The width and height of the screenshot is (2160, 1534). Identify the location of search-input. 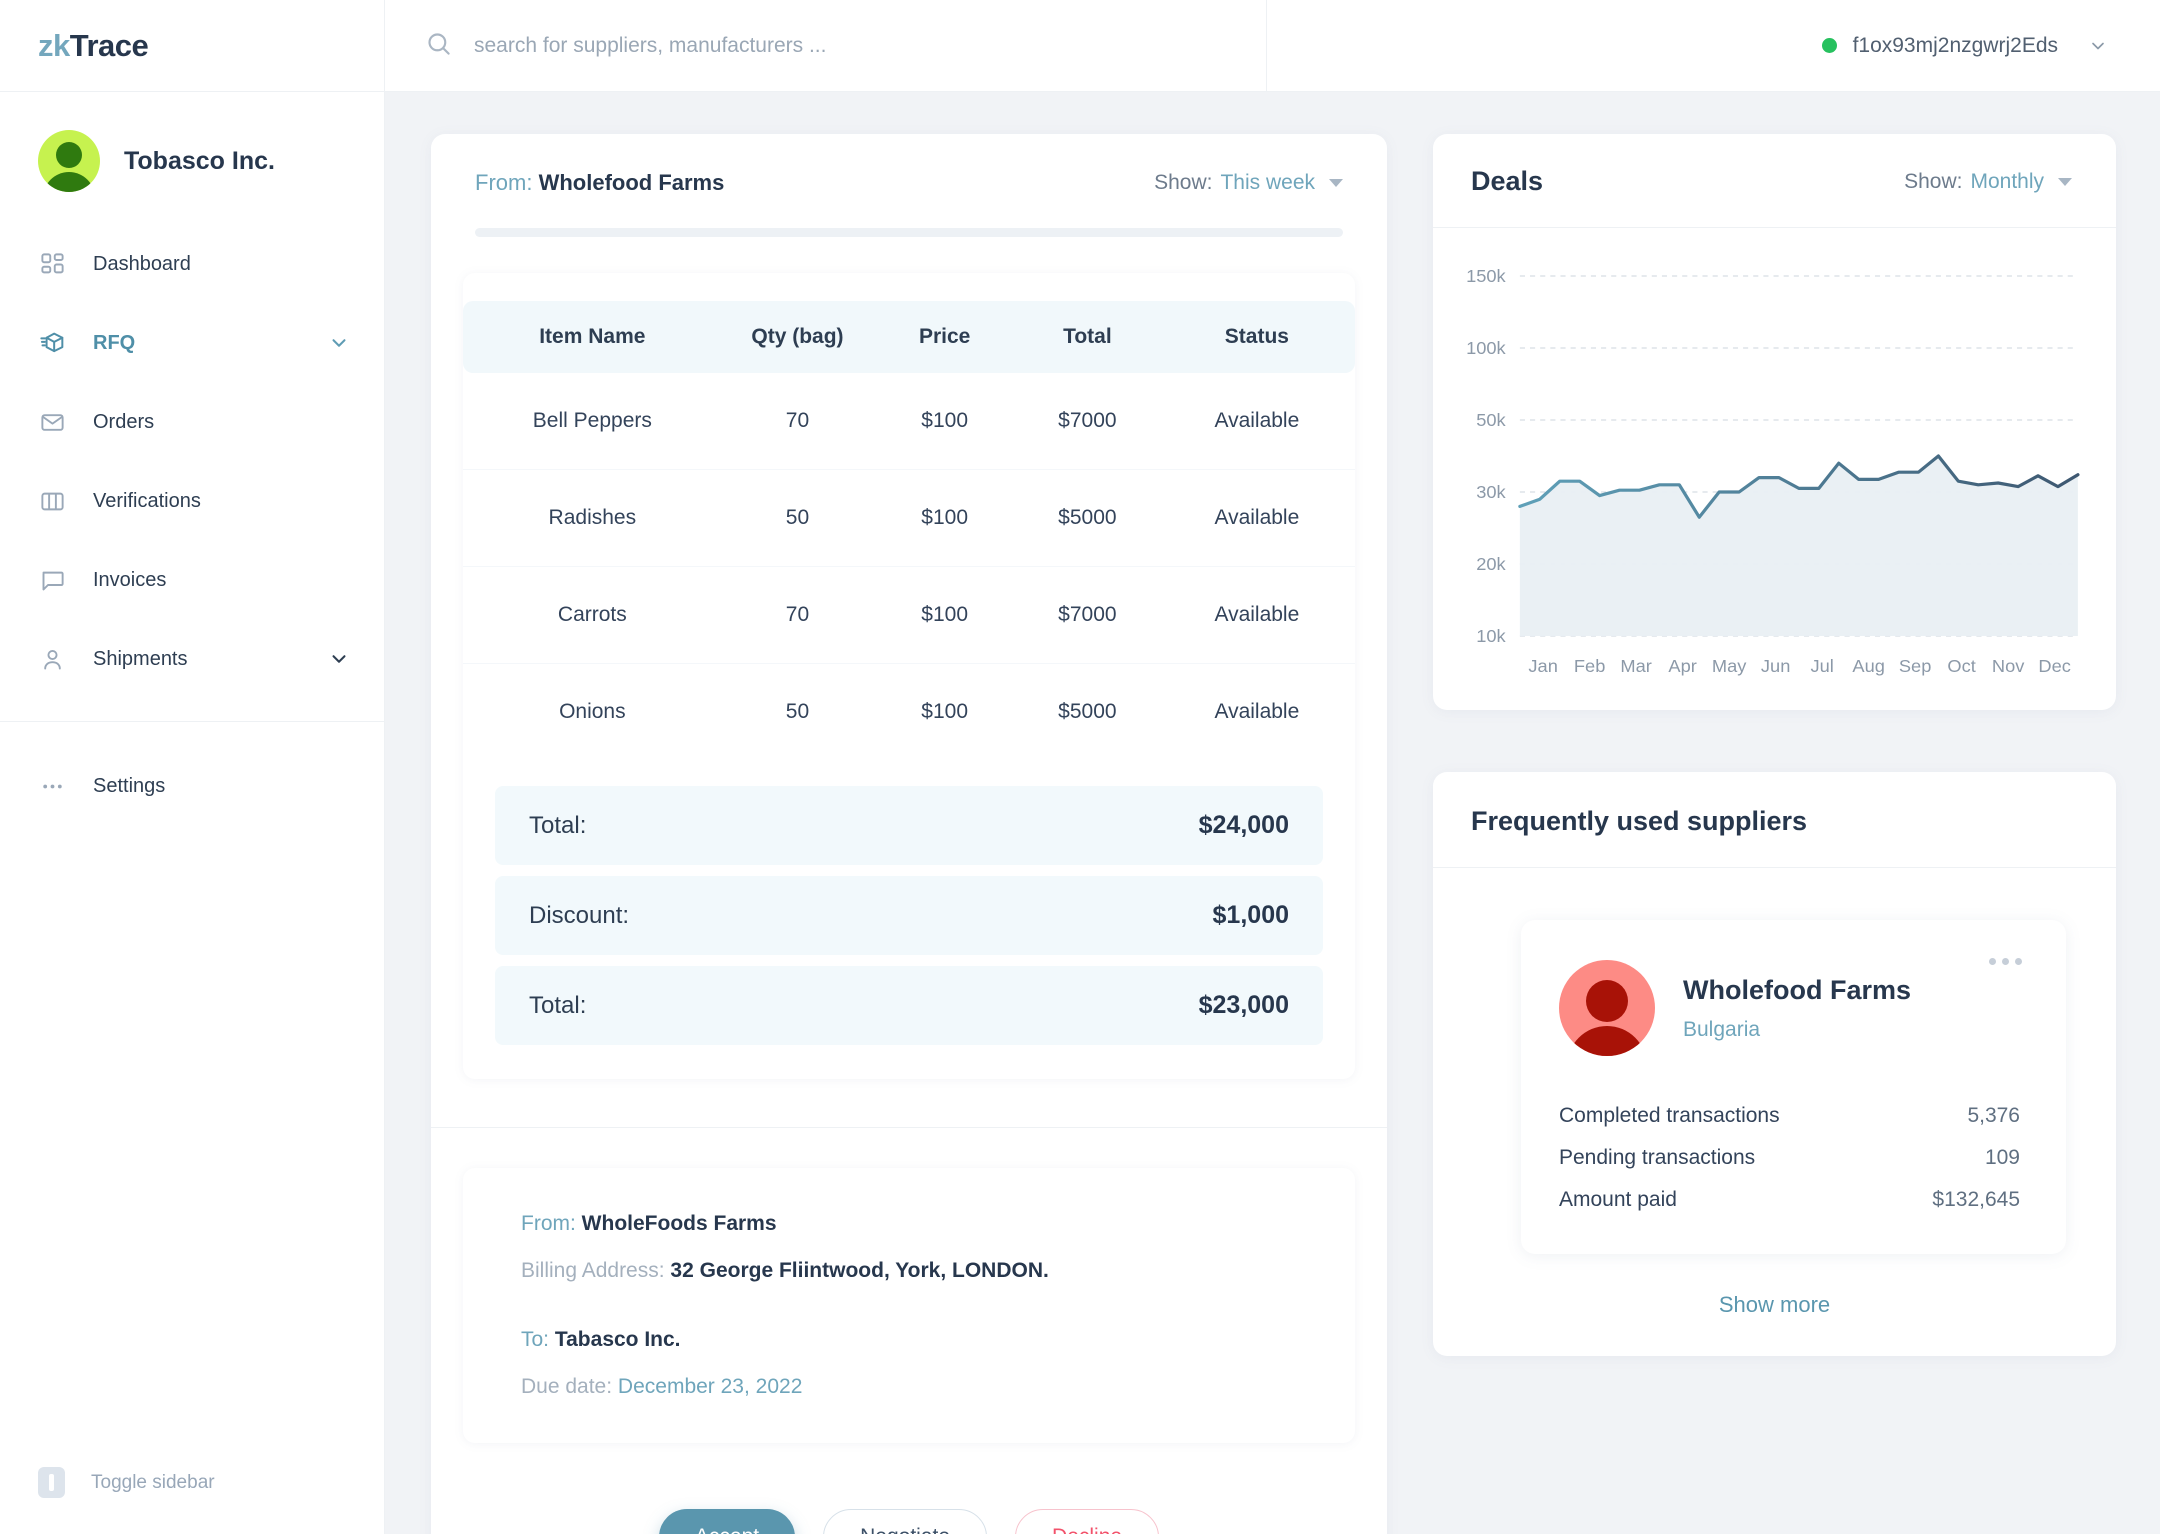
(824, 45).